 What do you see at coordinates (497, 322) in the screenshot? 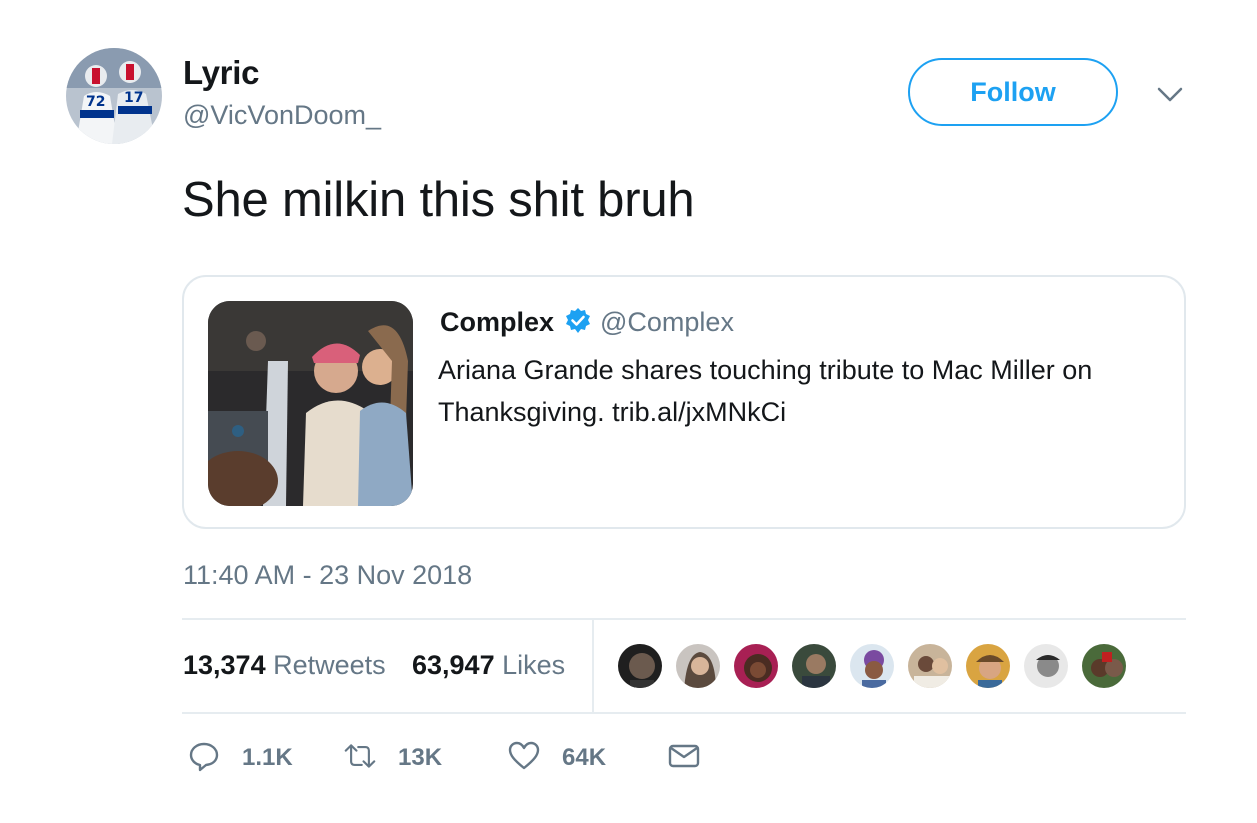
I see `quoted-author-name: Complex` at bounding box center [497, 322].